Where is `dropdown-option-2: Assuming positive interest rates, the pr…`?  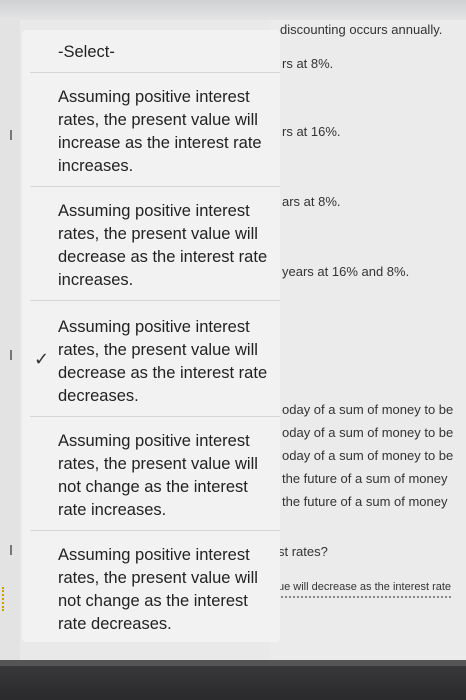
dropdown-option-2: Assuming positive interest rates, the pr… is located at coordinates (151, 250).